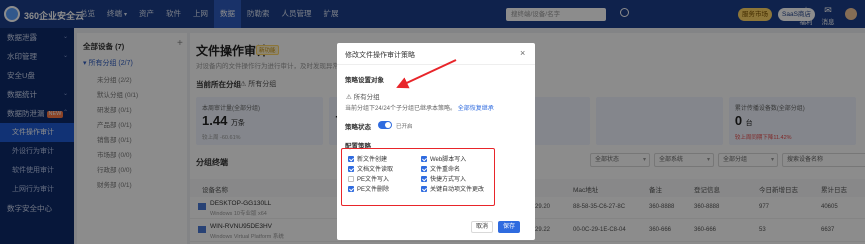  I want to click on annotation-arrow, so click(426, 74).